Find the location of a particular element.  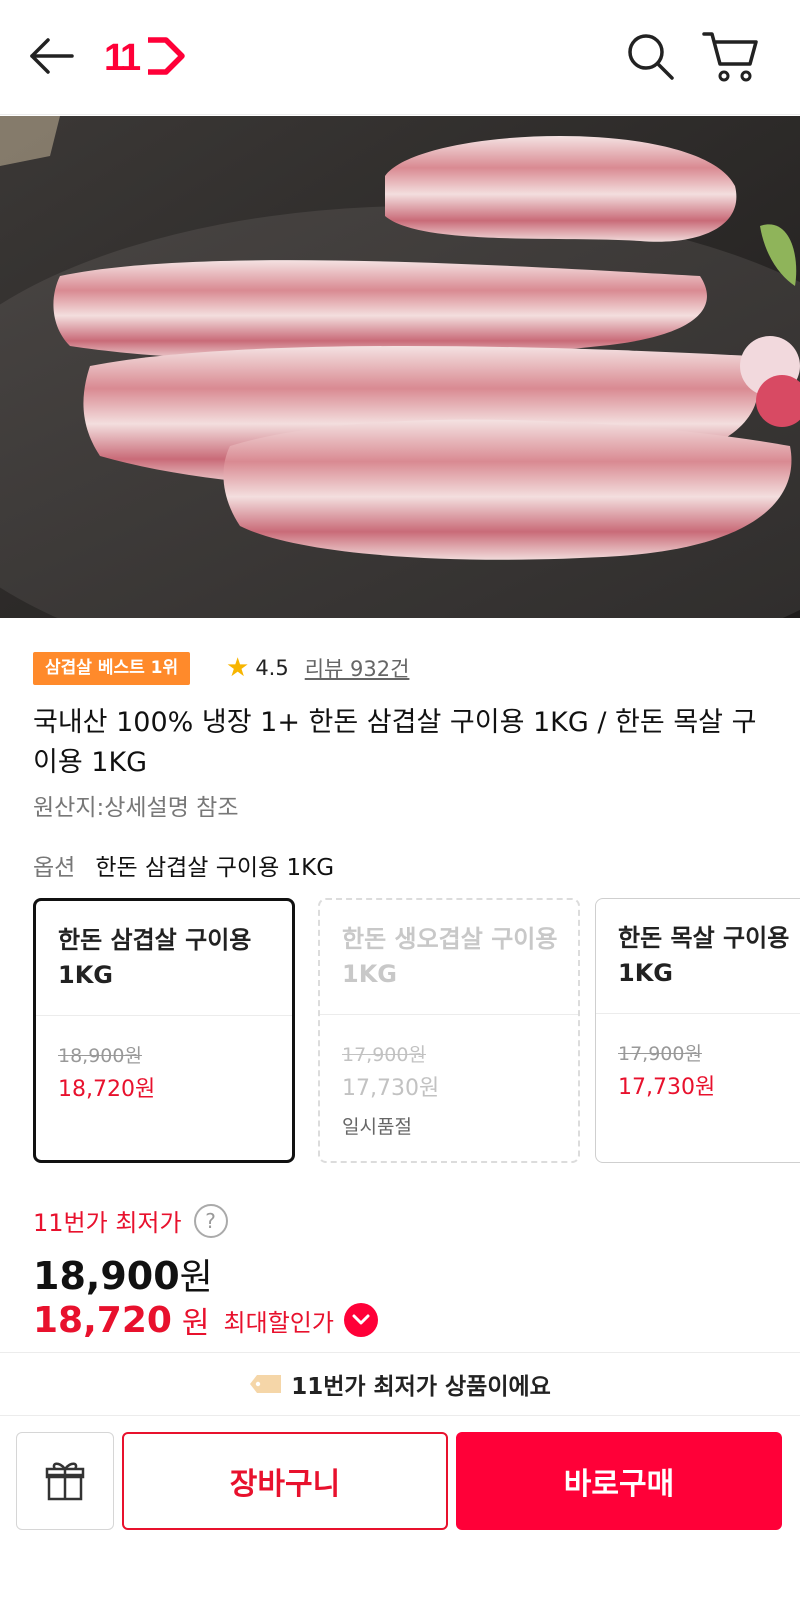

cart-icon is located at coordinates (730, 57).